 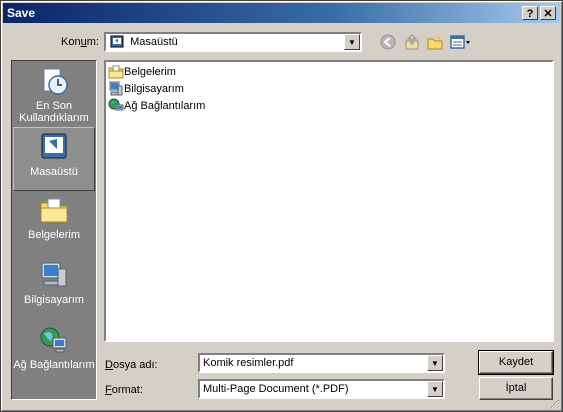 I want to click on lookin-value: Masaüstü, so click(x=144, y=42).